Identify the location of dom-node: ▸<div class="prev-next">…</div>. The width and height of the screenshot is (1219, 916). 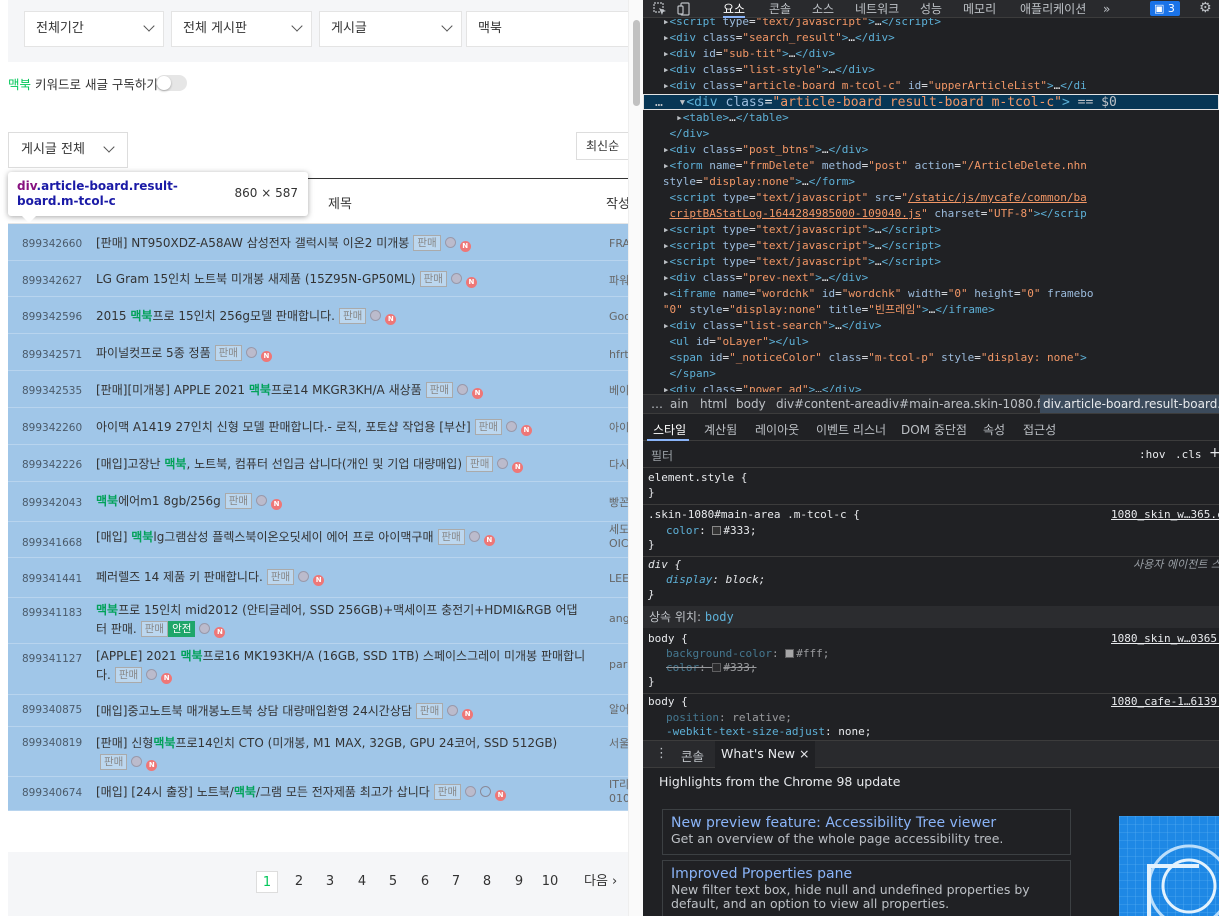
(931, 278).